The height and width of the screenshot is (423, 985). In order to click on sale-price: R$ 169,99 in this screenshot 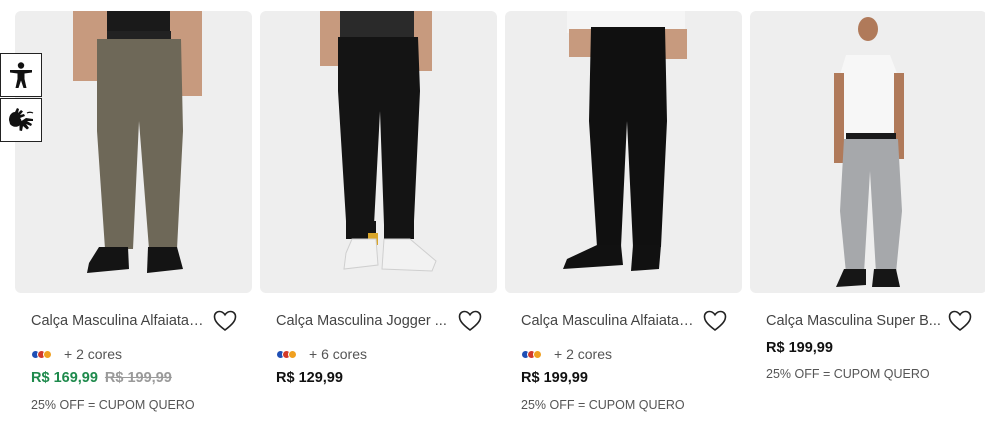, I will do `click(64, 378)`.